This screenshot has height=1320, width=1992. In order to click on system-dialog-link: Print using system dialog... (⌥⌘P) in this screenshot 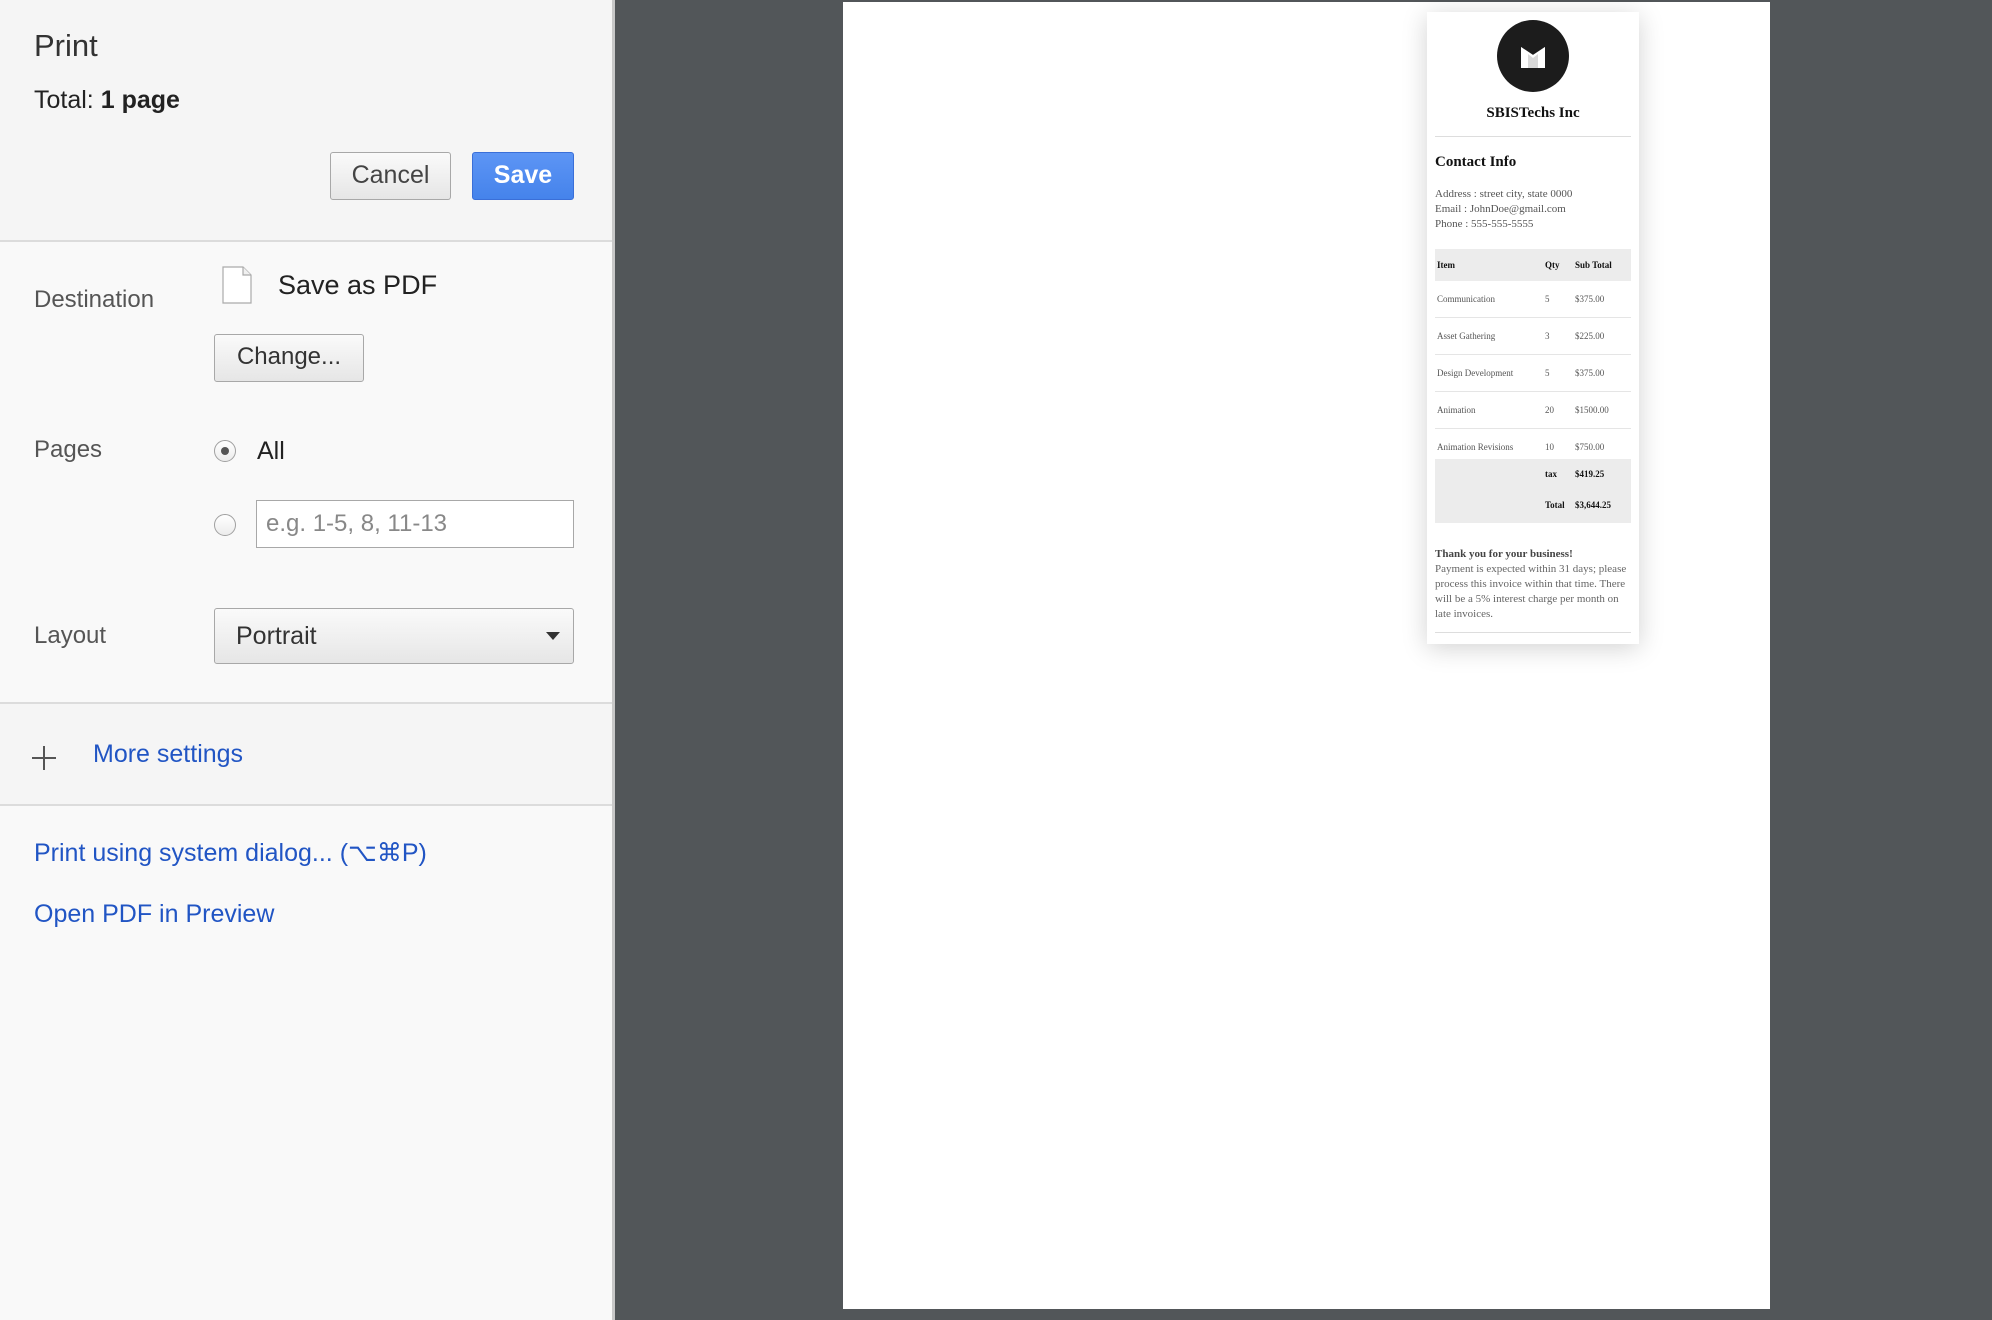, I will do `click(230, 853)`.